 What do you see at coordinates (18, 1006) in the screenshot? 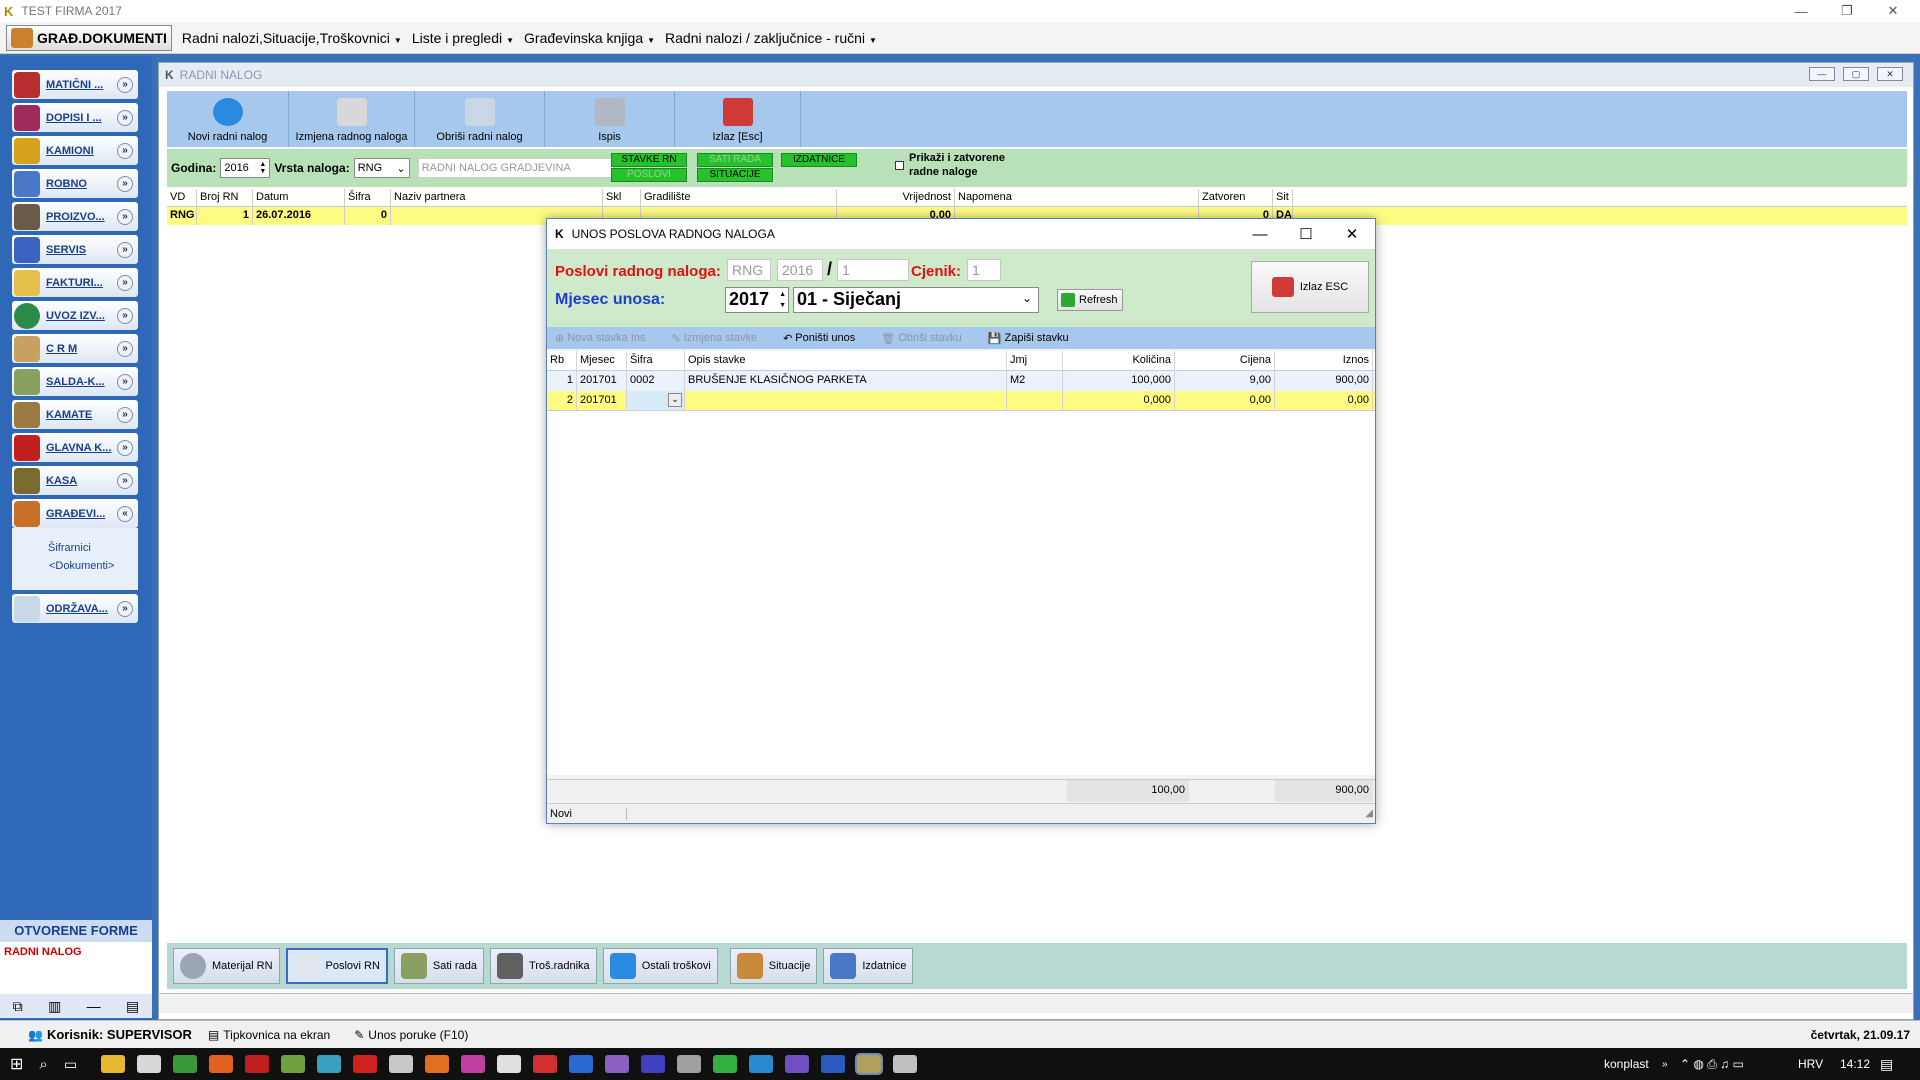
I see `cascade-icon: ⧉` at bounding box center [18, 1006].